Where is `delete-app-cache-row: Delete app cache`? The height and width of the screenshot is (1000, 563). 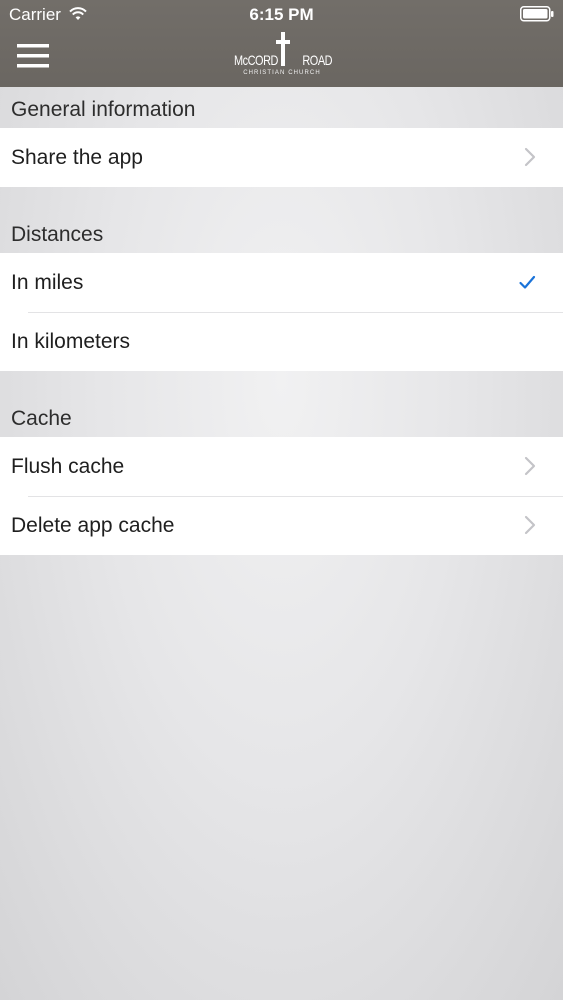 delete-app-cache-row: Delete app cache is located at coordinates (281, 525).